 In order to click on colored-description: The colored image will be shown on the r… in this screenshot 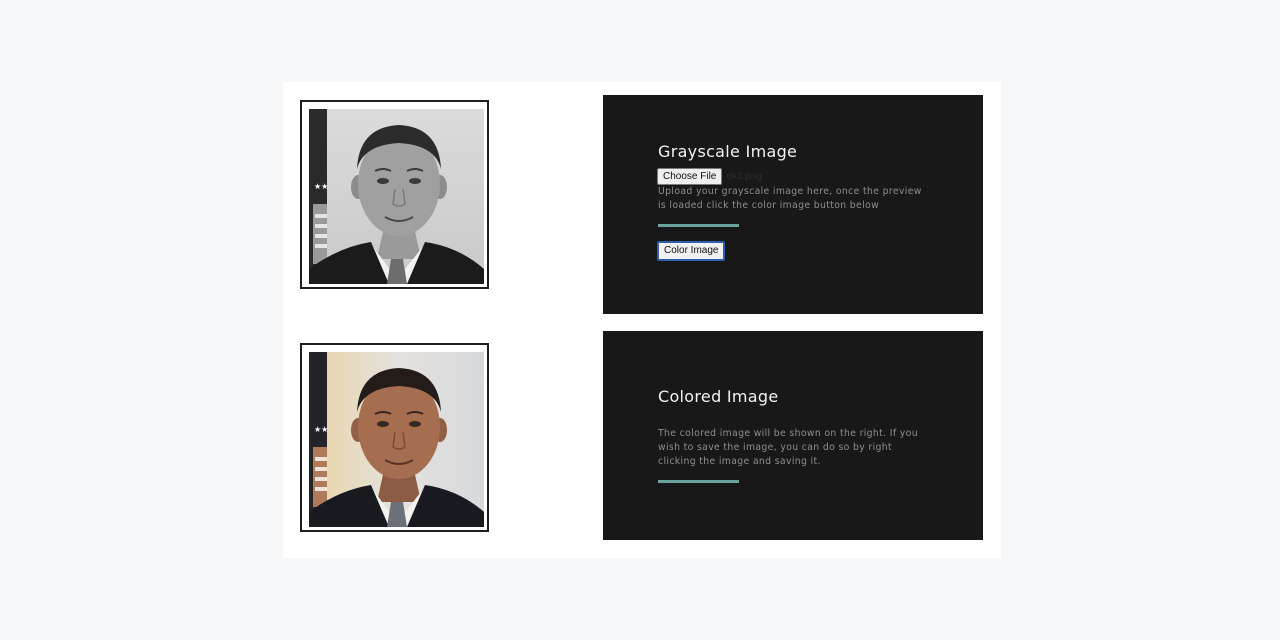, I will do `click(788, 447)`.